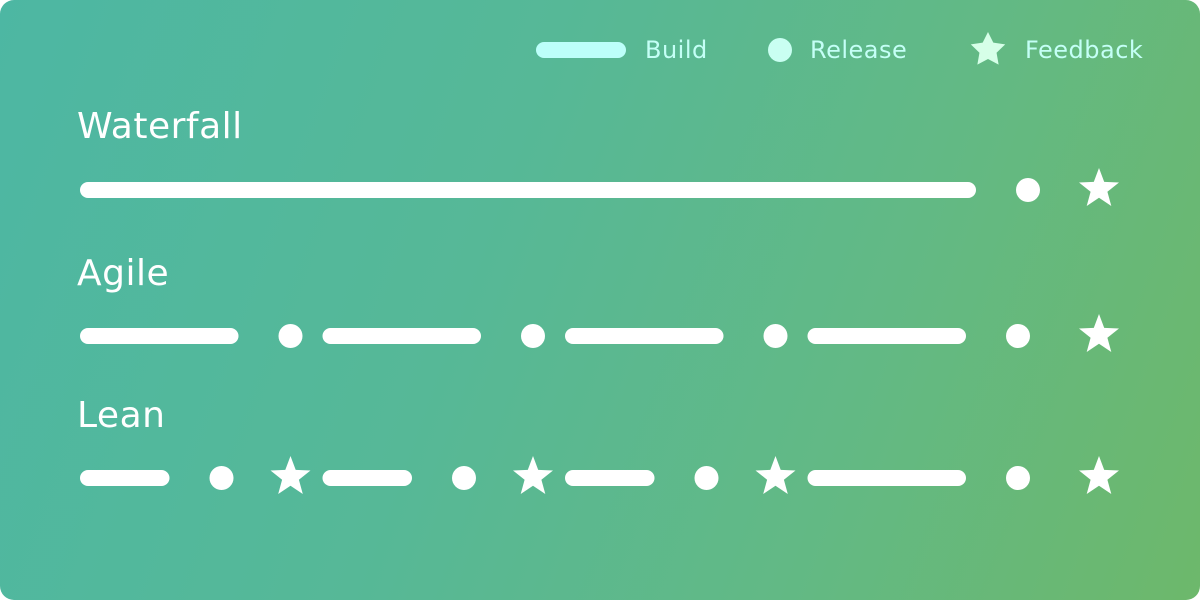 The height and width of the screenshot is (600, 1200). I want to click on lane-waterfall, so click(599, 187).